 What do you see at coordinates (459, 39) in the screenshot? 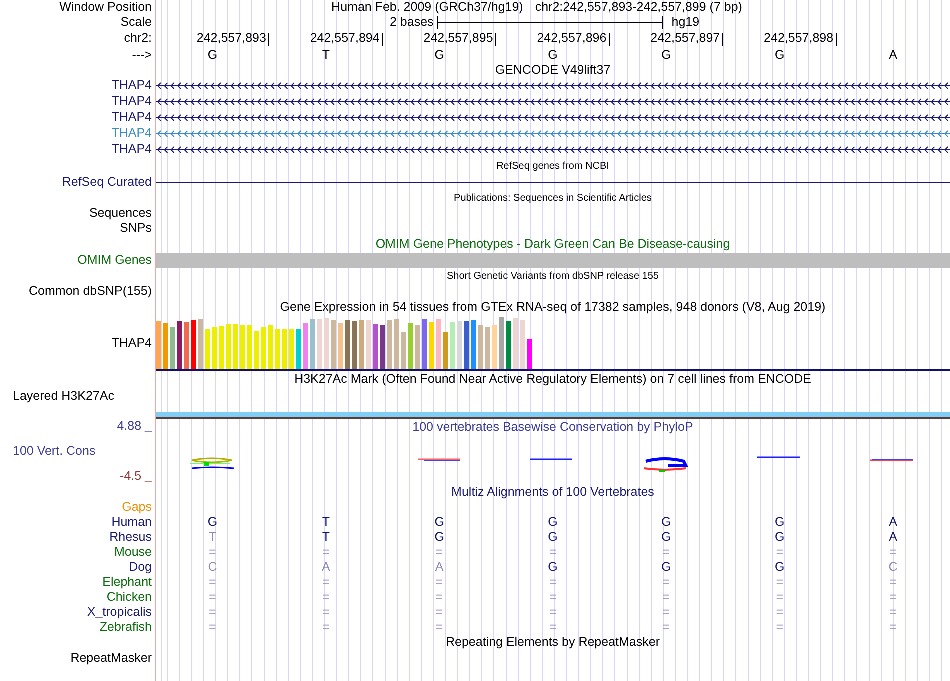
I see `coordinate-label: 242,557,895` at bounding box center [459, 39].